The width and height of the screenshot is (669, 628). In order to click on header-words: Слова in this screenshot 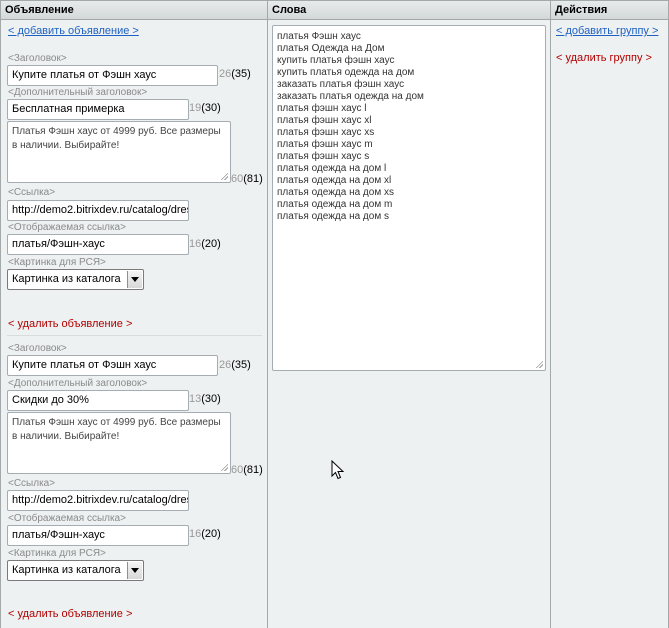, I will do `click(289, 10)`.